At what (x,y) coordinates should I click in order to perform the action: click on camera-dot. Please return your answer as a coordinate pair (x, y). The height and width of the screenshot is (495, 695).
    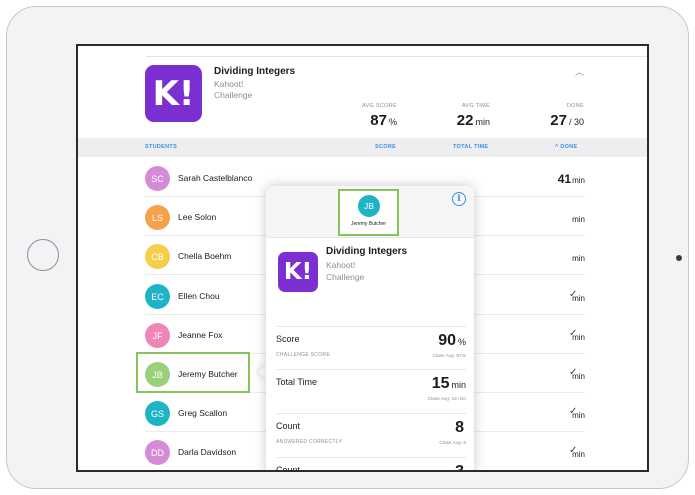
    Looking at the image, I should click on (679, 258).